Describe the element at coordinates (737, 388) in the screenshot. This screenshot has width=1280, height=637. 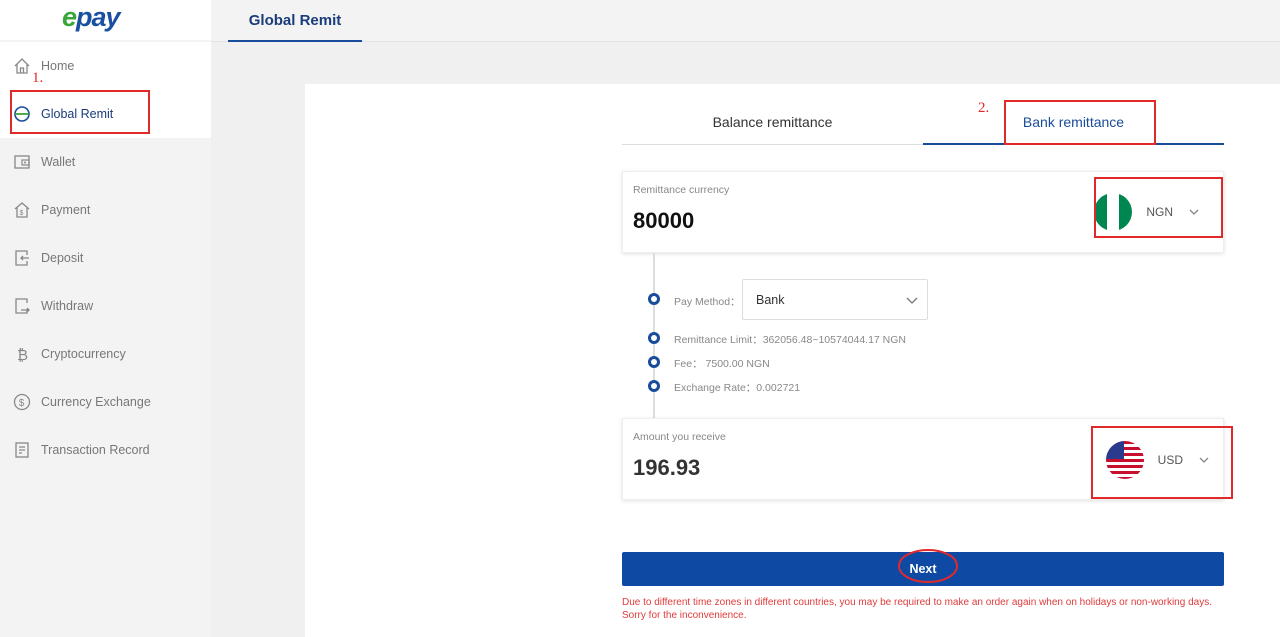
I see `exchange-rate-text: Exchange Rate：0.002721` at that location.